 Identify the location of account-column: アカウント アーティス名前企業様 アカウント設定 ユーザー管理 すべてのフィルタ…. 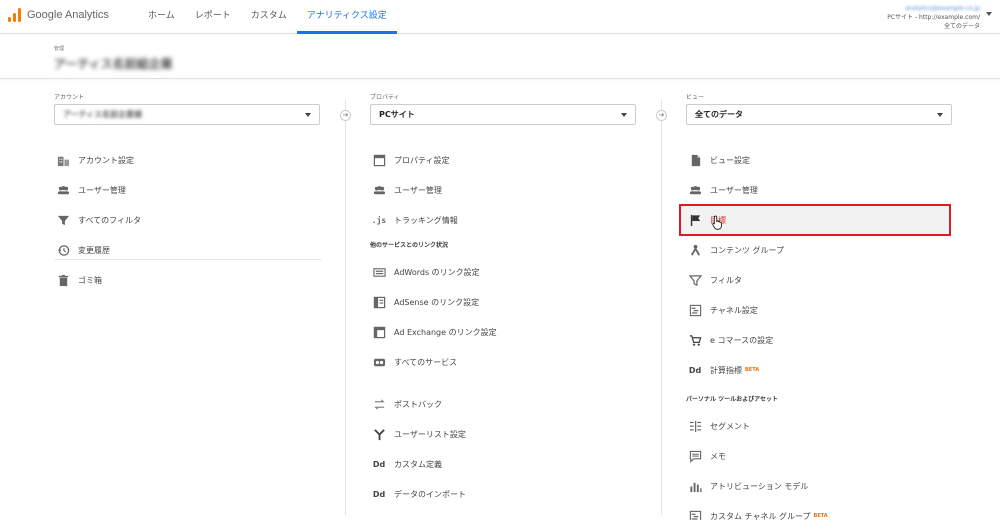
(187, 193).